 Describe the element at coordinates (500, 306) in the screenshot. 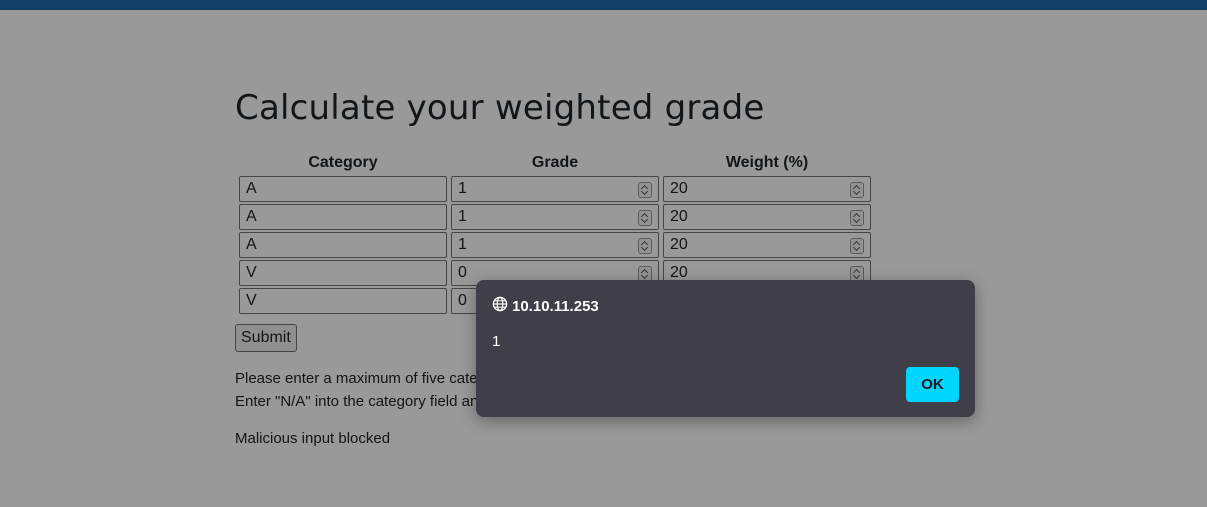

I see `globe-icon` at that location.